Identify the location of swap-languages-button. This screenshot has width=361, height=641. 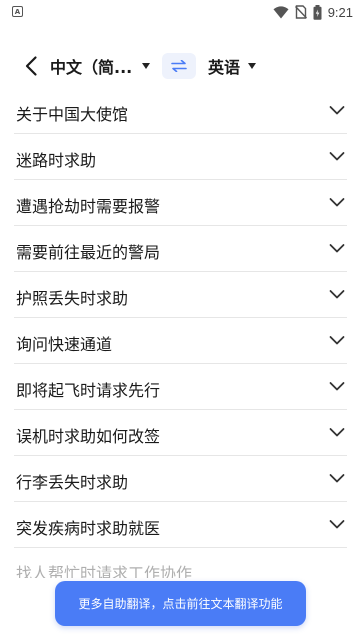
(179, 66).